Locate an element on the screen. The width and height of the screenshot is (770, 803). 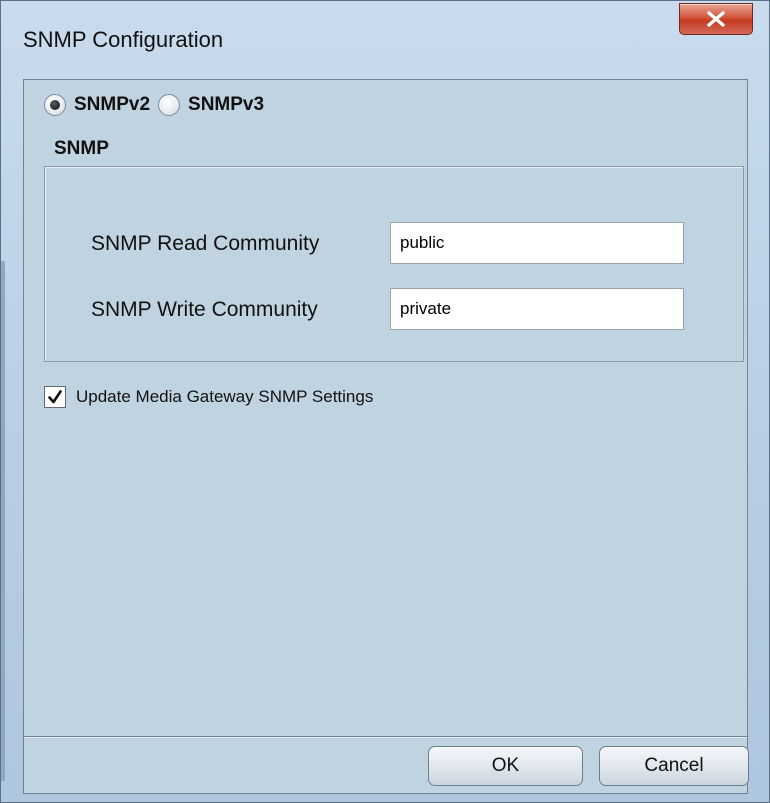
read-community-input is located at coordinates (537, 243).